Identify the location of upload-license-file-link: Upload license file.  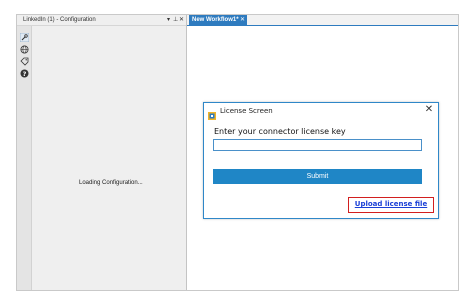
(391, 205).